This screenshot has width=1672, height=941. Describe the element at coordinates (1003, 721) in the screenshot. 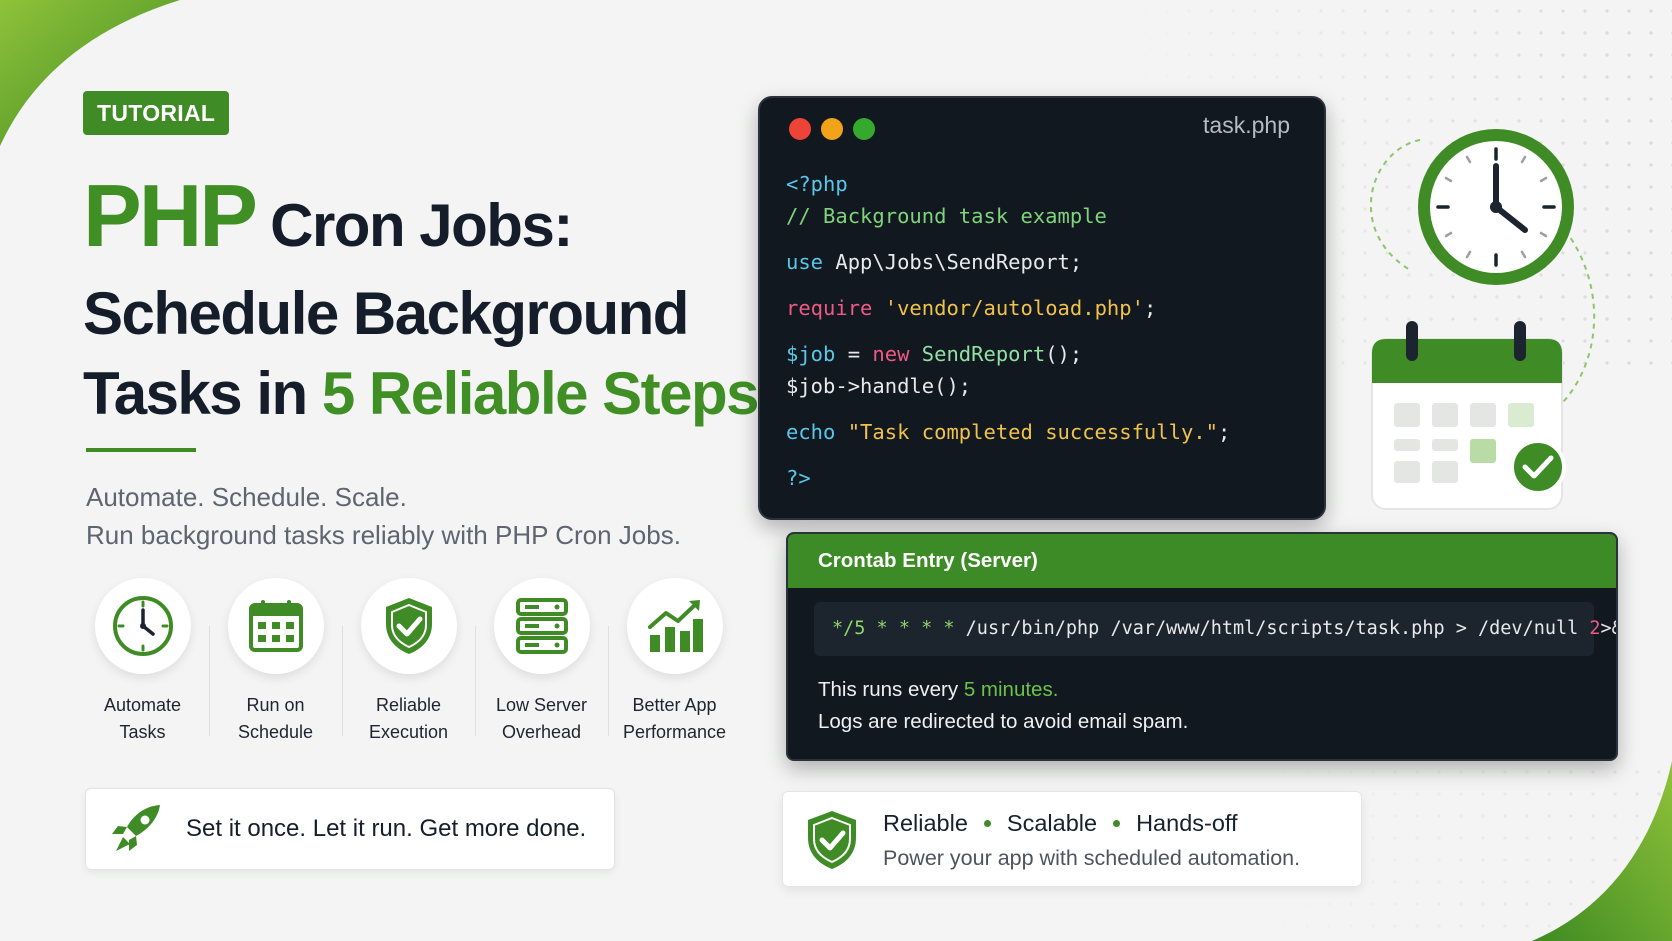

I see `crontab-note-line-2: Logs are redirected to avoid email spam.` at that location.